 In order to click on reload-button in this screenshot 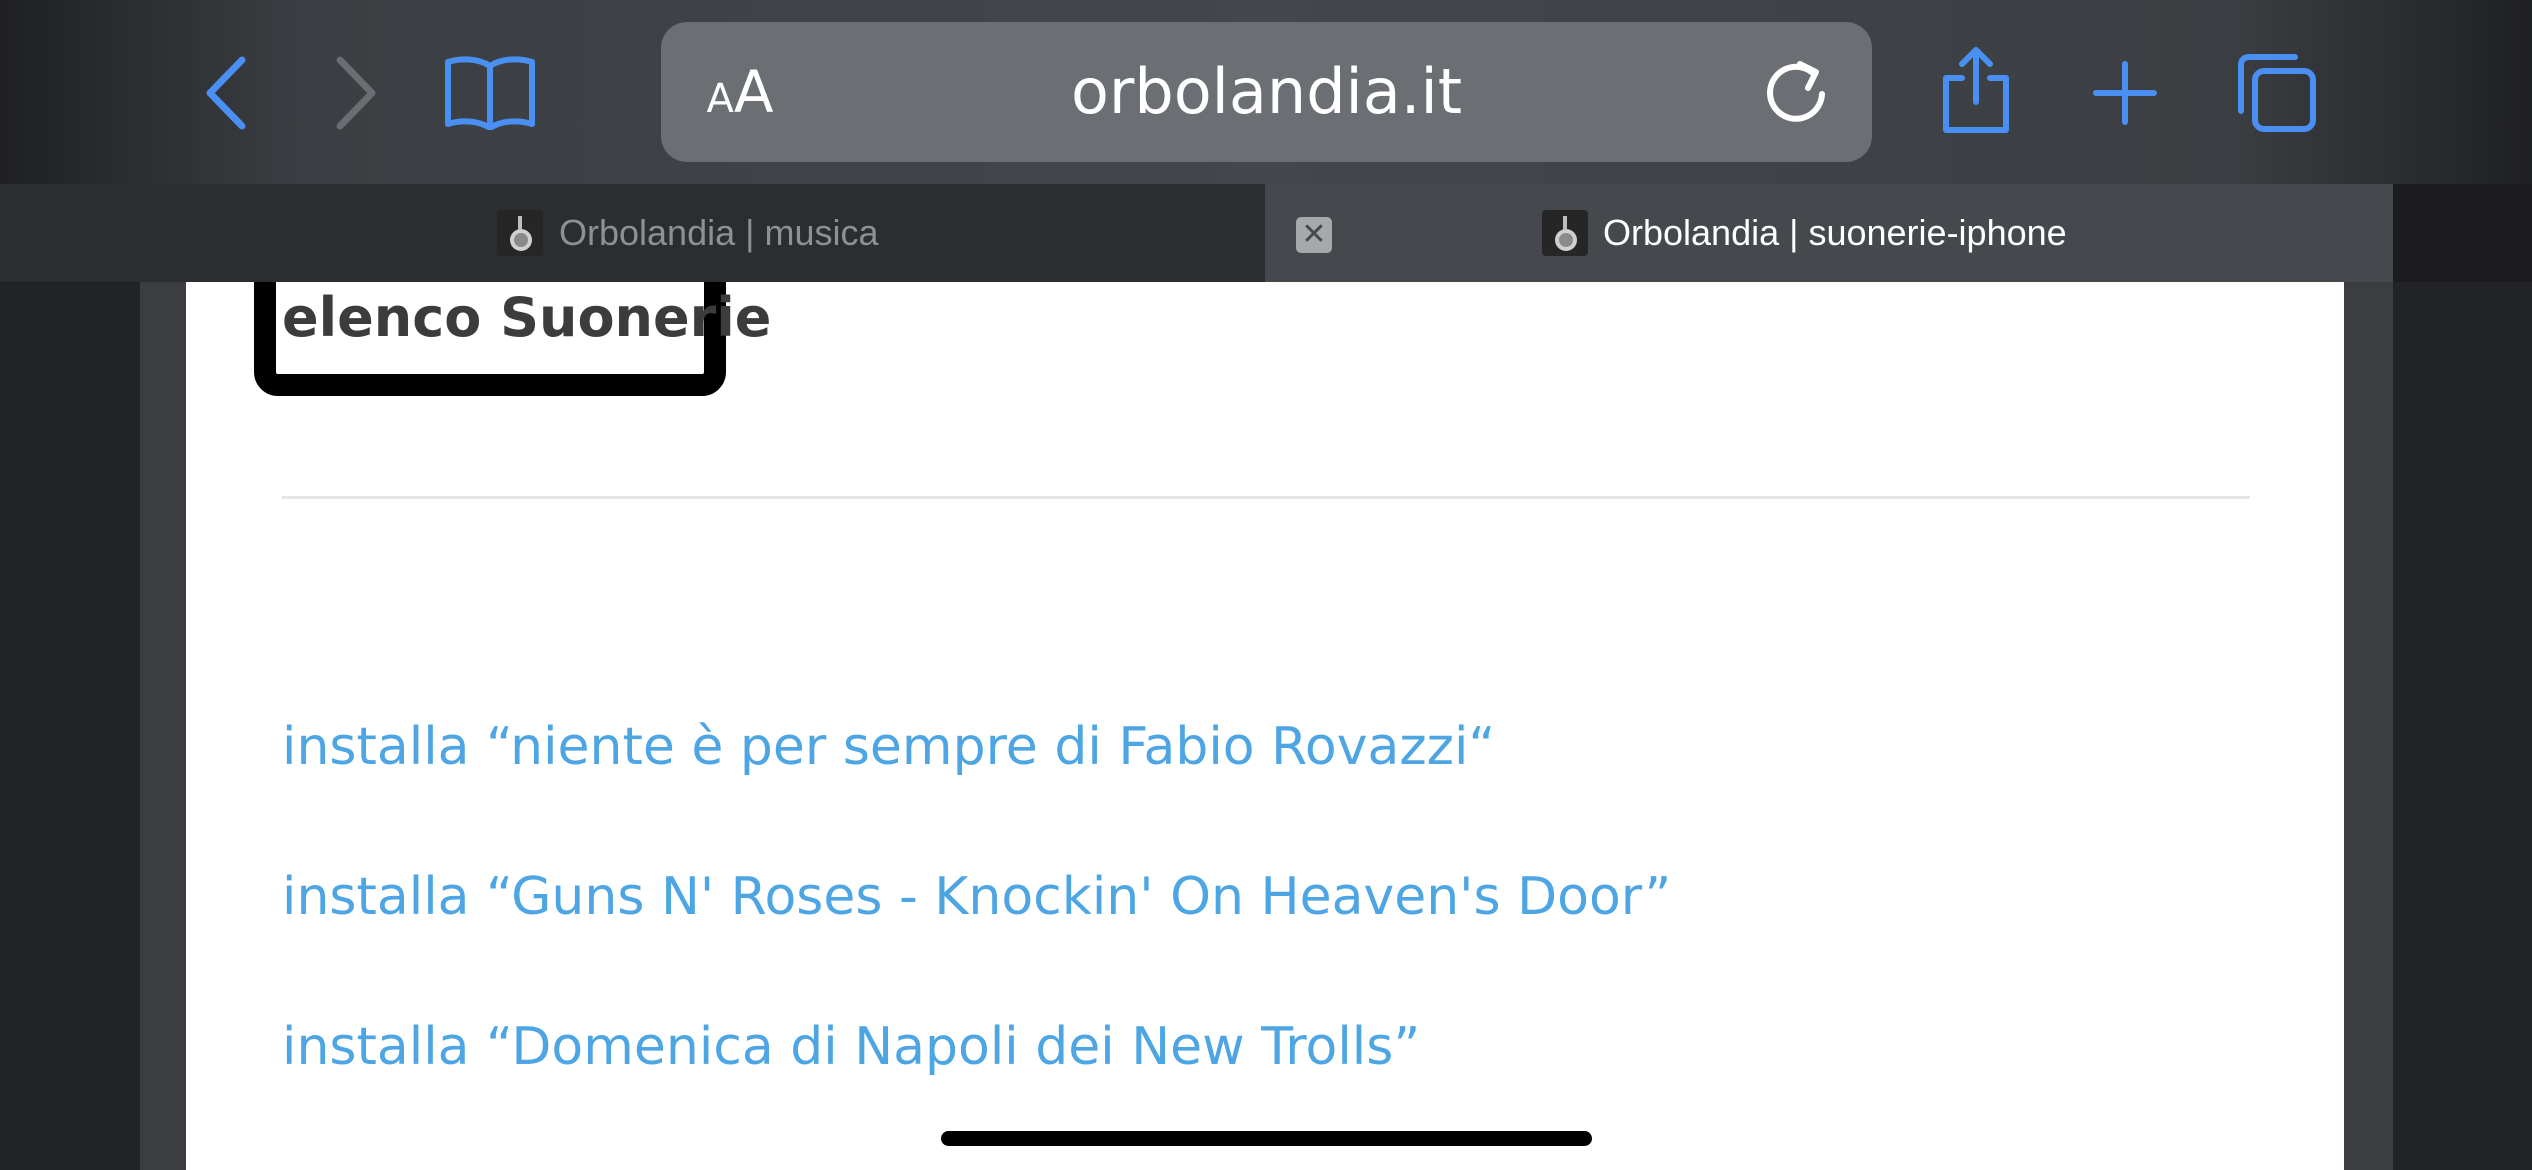, I will do `click(1796, 92)`.